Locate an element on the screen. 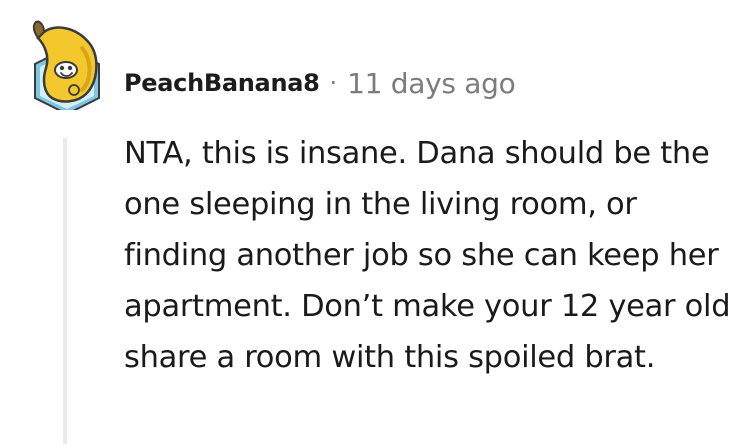 Image resolution: width=748 pixels, height=444 pixels. author-username: PeachBanana8 is located at coordinates (222, 83).